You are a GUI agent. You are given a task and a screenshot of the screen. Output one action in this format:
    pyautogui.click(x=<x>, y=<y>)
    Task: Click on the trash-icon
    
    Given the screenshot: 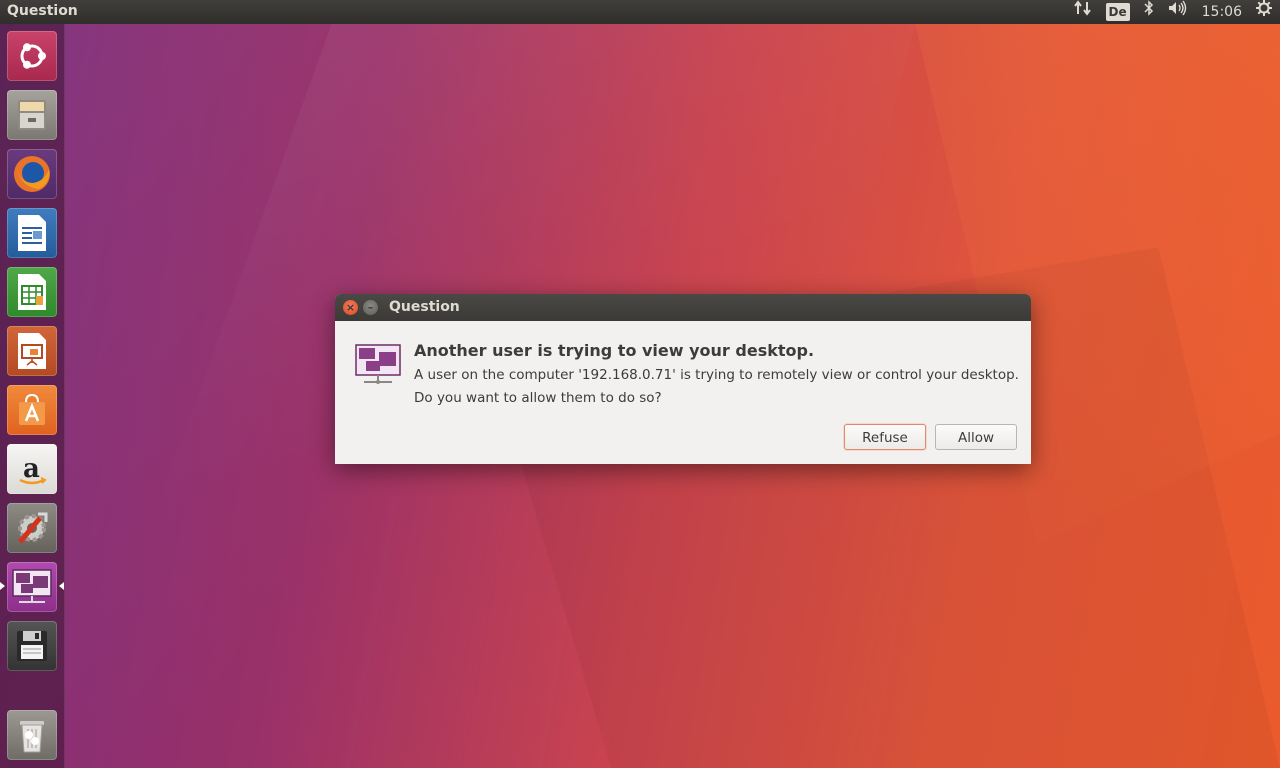 What is the action you would take?
    pyautogui.click(x=32, y=737)
    